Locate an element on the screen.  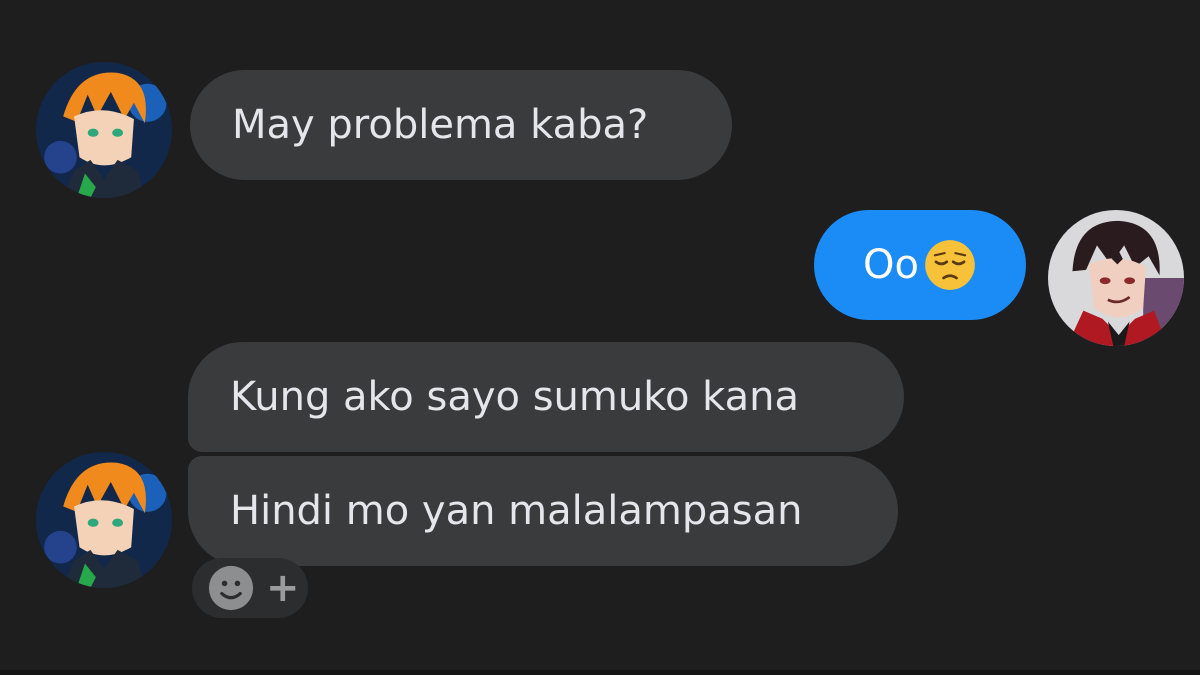
incoming-message-bubble: Kung ako sayo sumuko kana is located at coordinates (546, 397).